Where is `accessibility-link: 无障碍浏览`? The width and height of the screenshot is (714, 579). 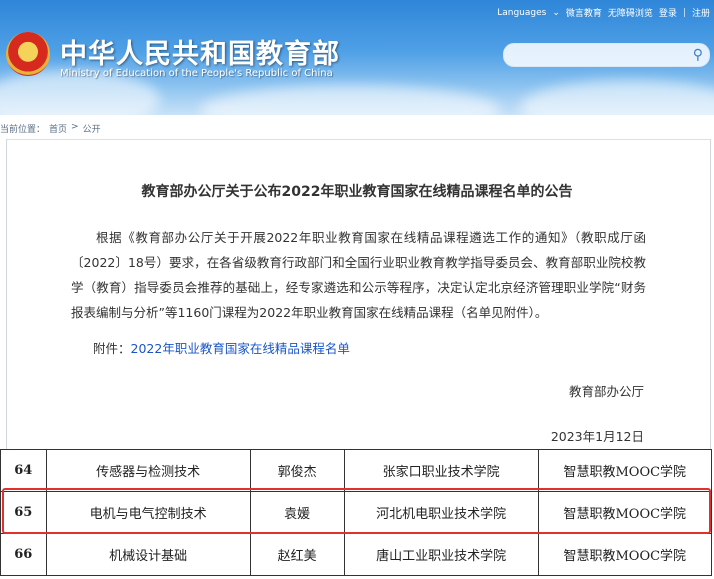 accessibility-link: 无障碍浏览 is located at coordinates (630, 12).